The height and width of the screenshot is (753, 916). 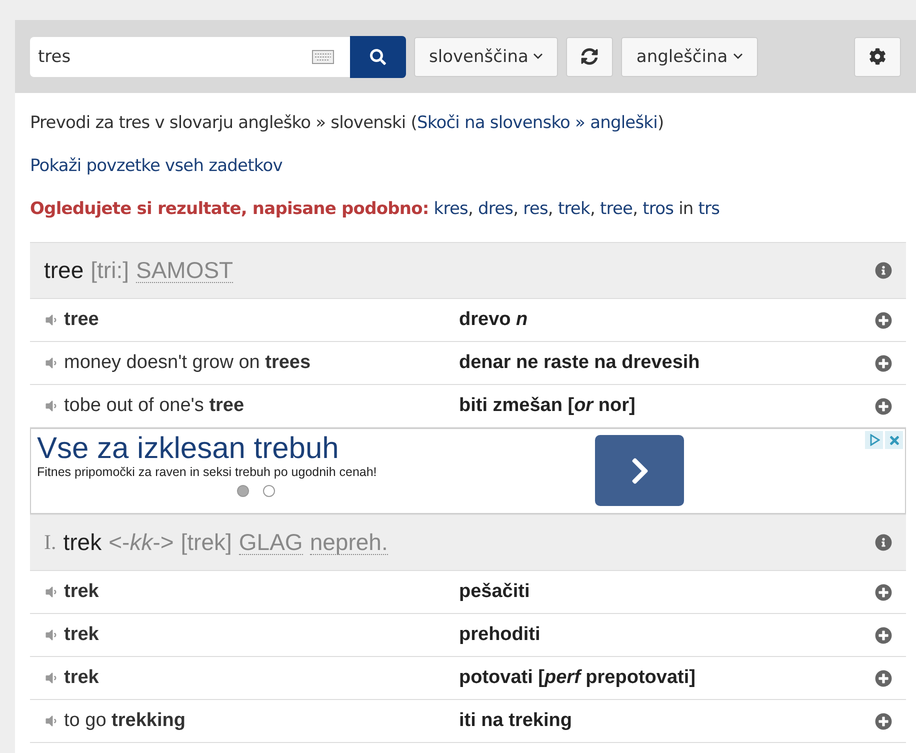 What do you see at coordinates (616, 209) in the screenshot?
I see `suggestion-link: tree` at bounding box center [616, 209].